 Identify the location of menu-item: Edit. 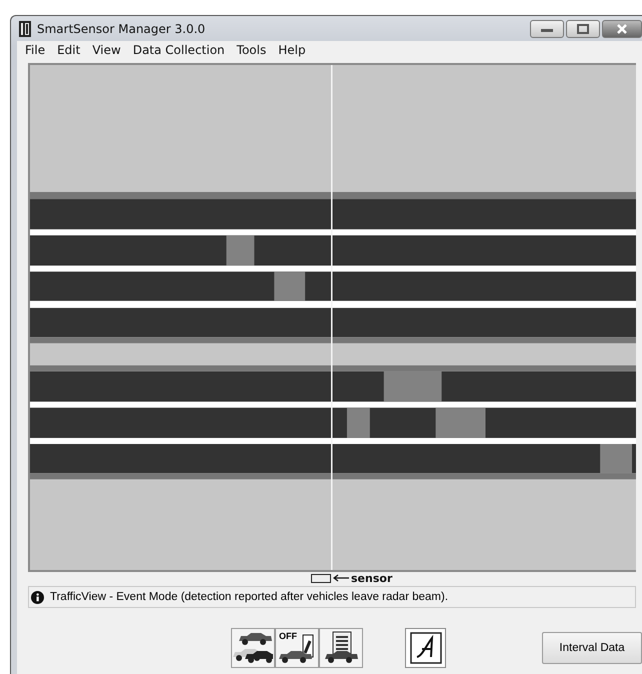
(68, 50).